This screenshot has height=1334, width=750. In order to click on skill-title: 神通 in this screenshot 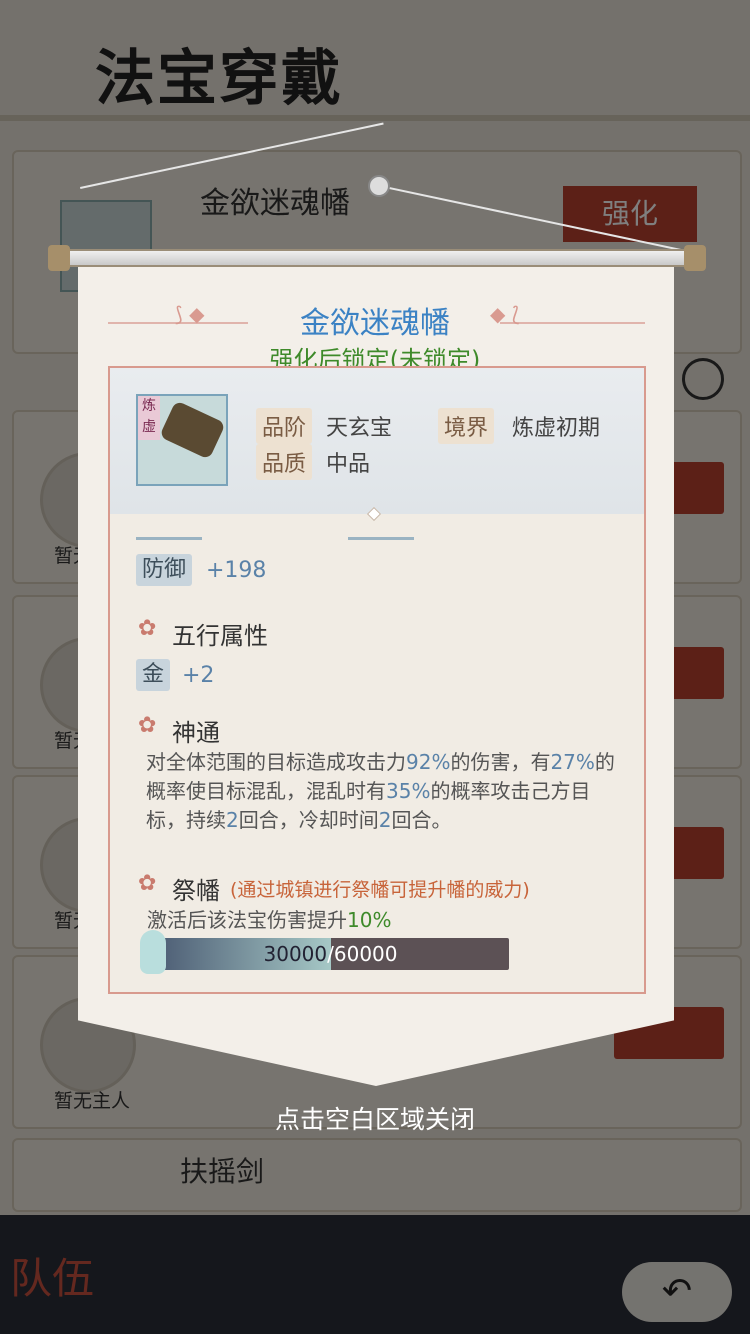, I will do `click(196, 733)`.